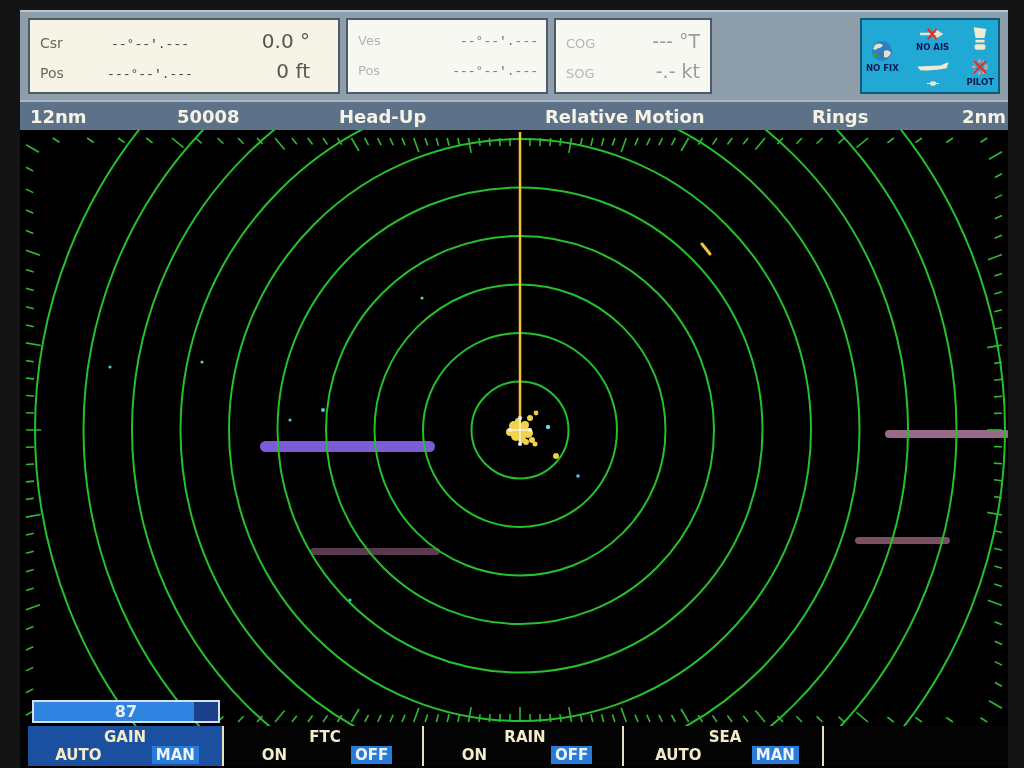  I want to click on readout-label: COG, so click(581, 43).